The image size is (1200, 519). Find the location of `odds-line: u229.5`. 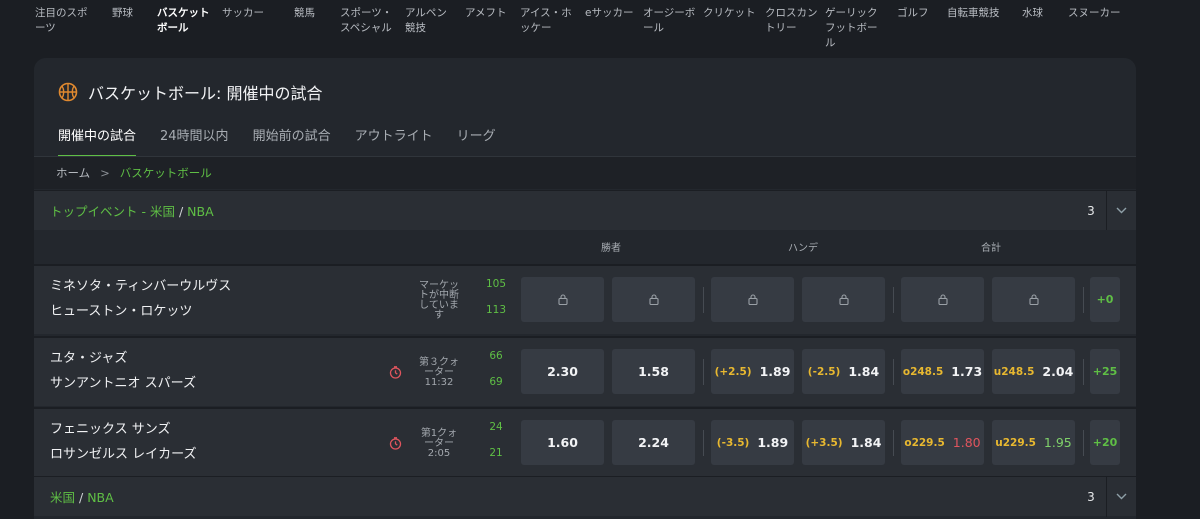

odds-line: u229.5 is located at coordinates (1015, 442).